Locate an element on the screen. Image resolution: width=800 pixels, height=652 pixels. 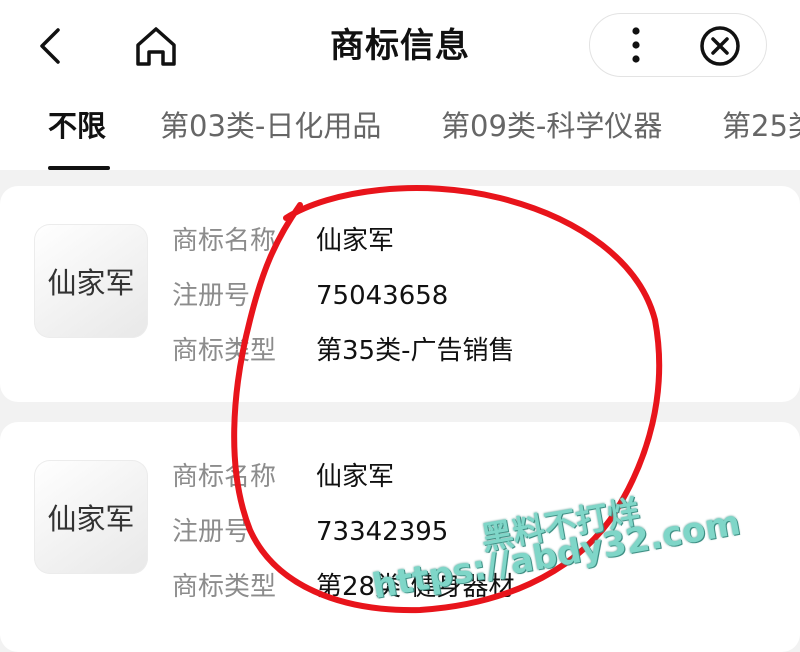
back-button is located at coordinates (50, 46).